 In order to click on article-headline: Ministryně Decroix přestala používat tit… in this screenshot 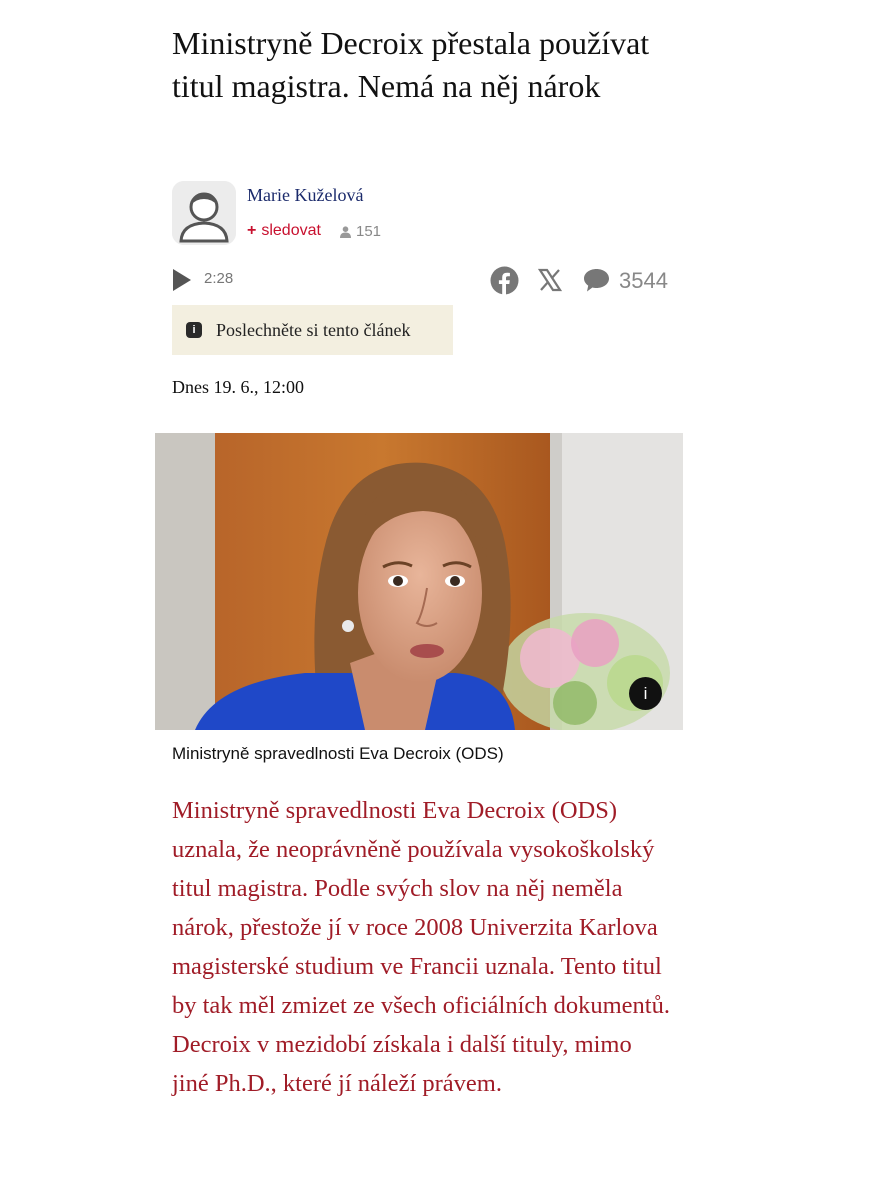, I will do `click(411, 64)`.